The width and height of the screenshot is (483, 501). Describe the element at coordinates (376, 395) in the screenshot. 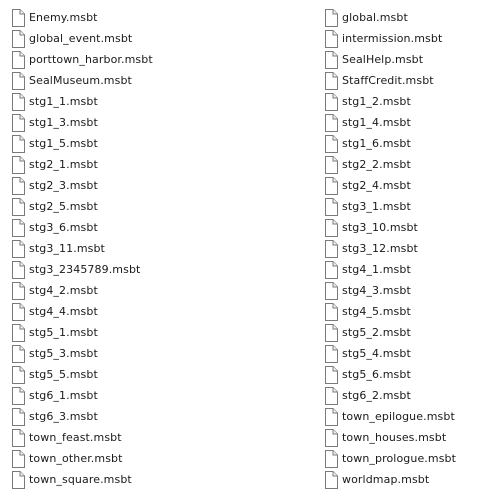

I see `file-name: stg6_2.msbt` at that location.